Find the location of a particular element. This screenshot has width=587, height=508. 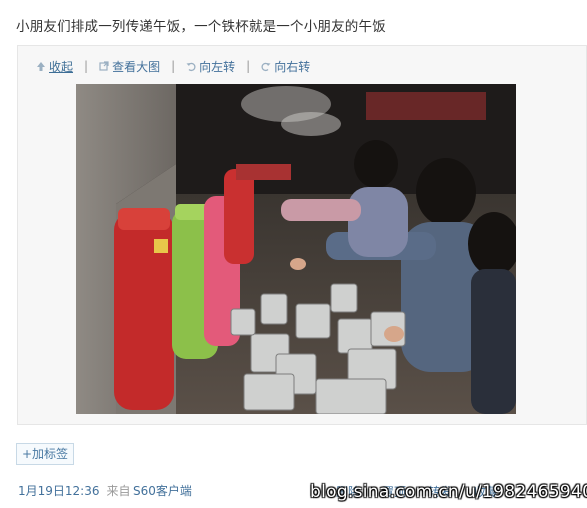

view-large-button: 查看大图 is located at coordinates (129, 66).